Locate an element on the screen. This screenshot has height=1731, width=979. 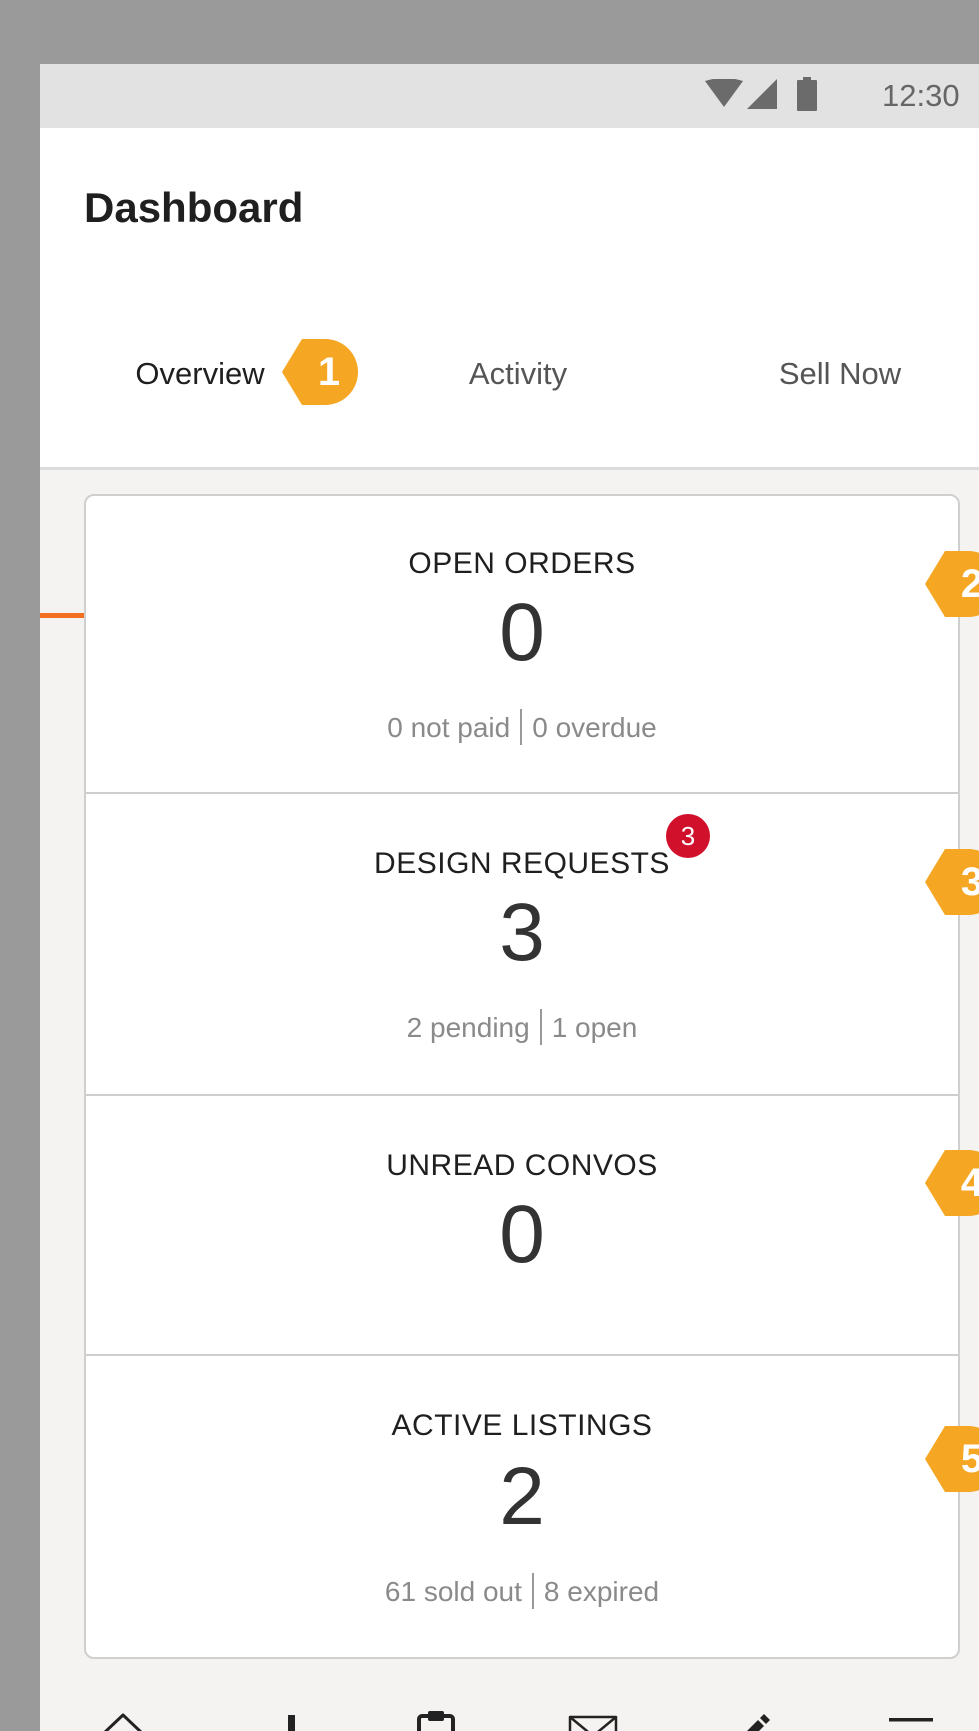
tab-sell-now-label: Sell Now is located at coordinates (840, 373).